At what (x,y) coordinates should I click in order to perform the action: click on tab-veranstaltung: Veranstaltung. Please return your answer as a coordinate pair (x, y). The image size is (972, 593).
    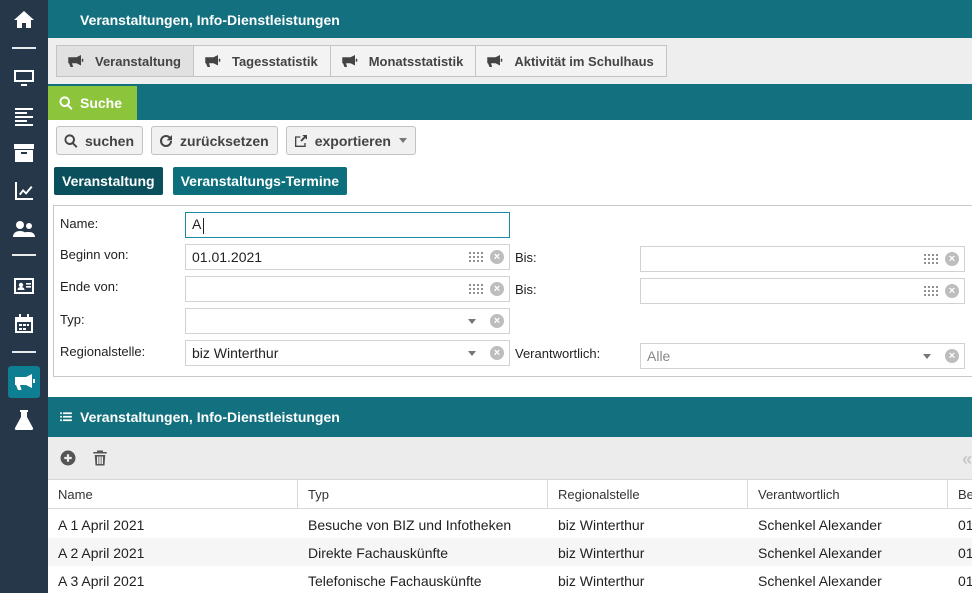
    Looking at the image, I should click on (125, 61).